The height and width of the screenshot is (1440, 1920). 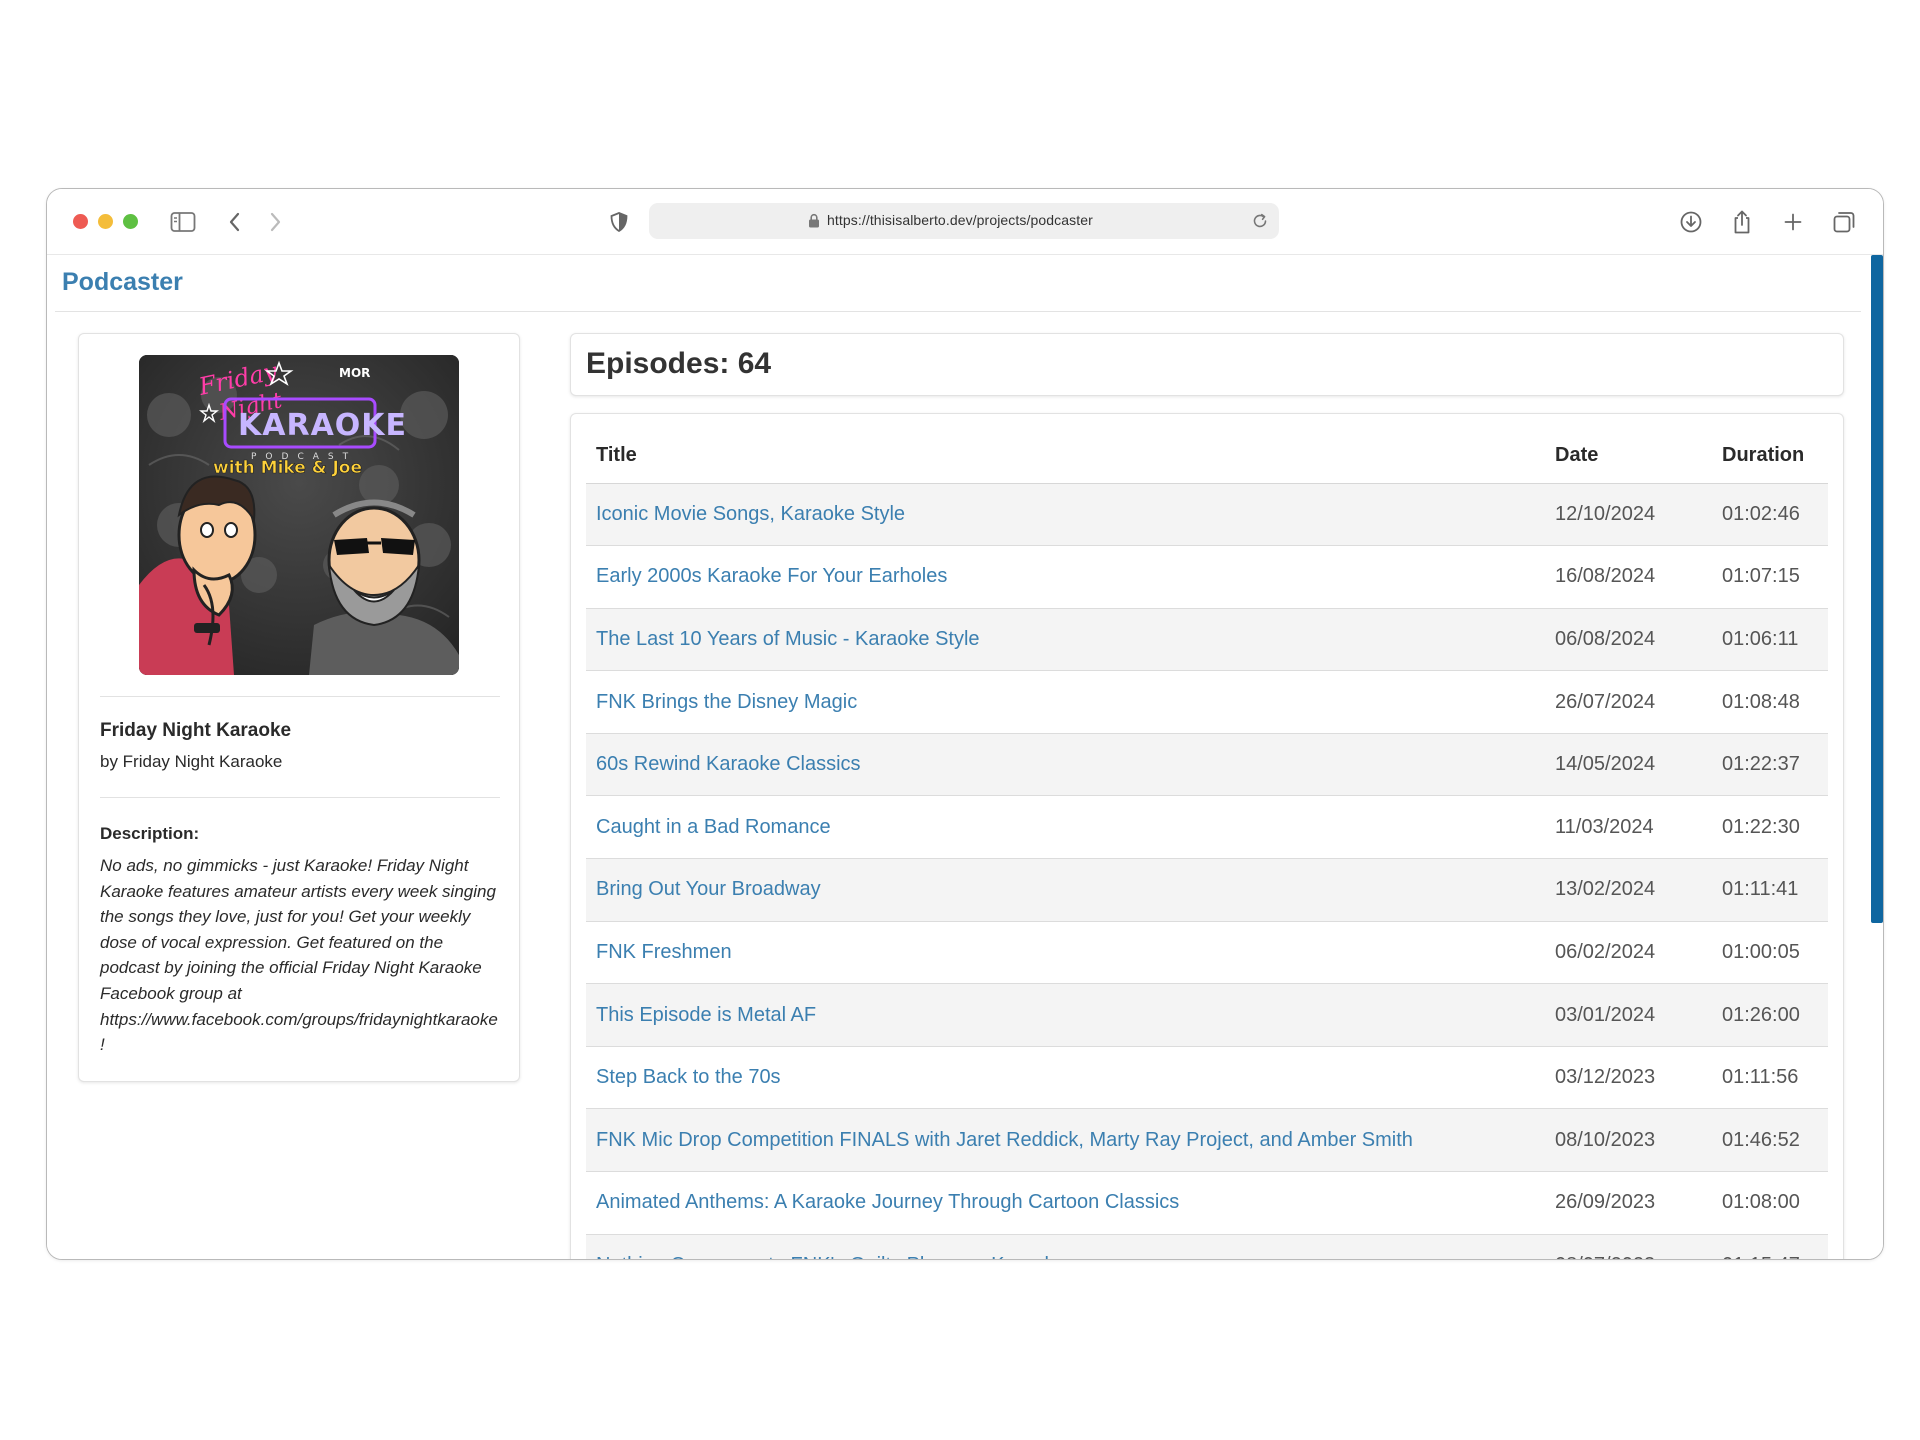 I want to click on episode-title-cell: Iconic Movie Songs, Karaoke Style, so click(x=1065, y=515).